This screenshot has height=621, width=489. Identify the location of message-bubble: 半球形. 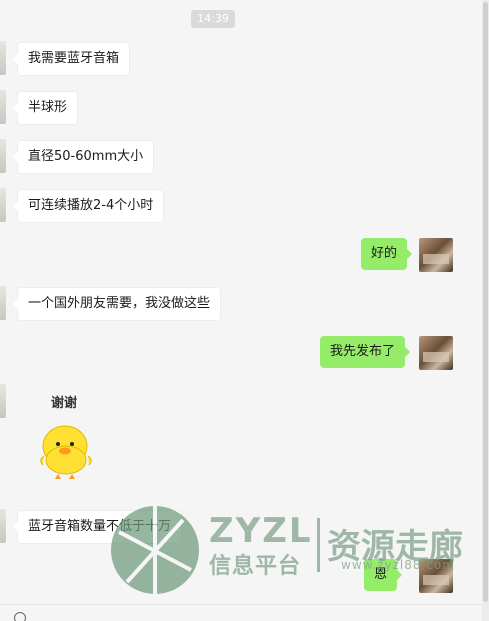
(45, 108).